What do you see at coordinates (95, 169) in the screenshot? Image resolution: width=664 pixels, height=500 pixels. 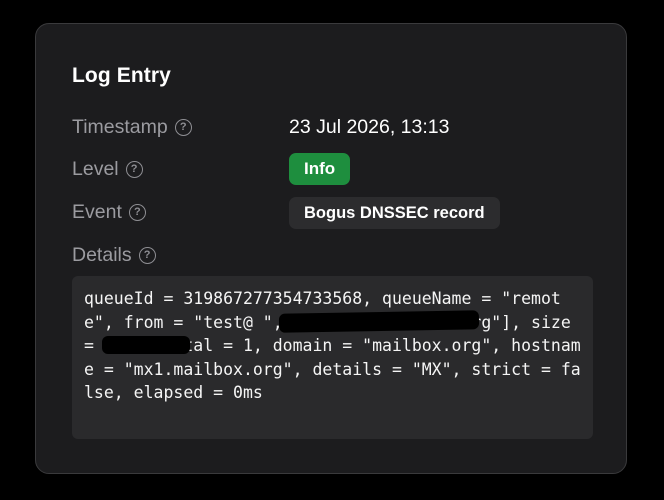 I see `level-label: Level` at bounding box center [95, 169].